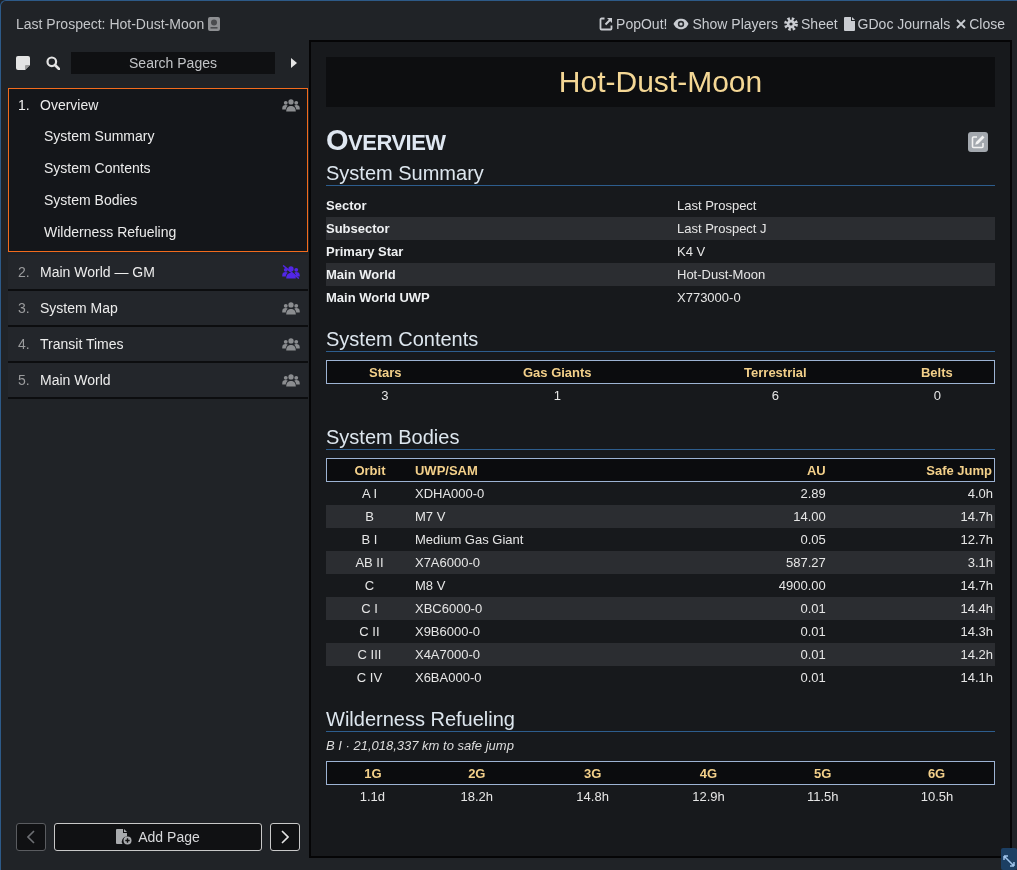 The width and height of the screenshot is (1017, 870). I want to click on next-button, so click(285, 837).